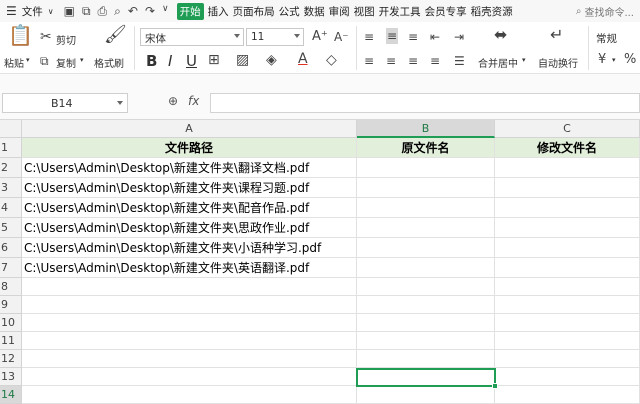  What do you see at coordinates (189, 168) in the screenshot?
I see `path-cell: C:\Users\Admin\Desktop\新建文件夹\翻译文档.pdf` at bounding box center [189, 168].